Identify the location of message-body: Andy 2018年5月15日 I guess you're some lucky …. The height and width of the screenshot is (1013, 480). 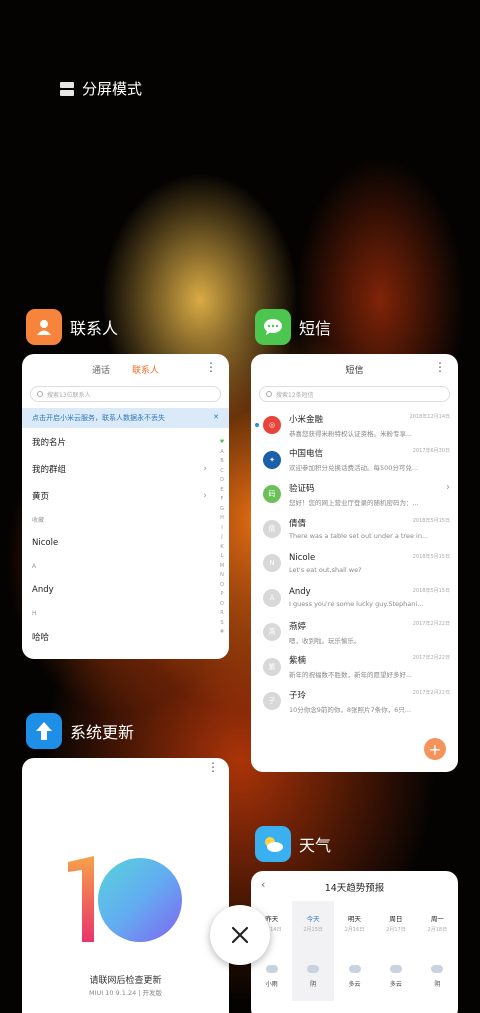
(369, 597).